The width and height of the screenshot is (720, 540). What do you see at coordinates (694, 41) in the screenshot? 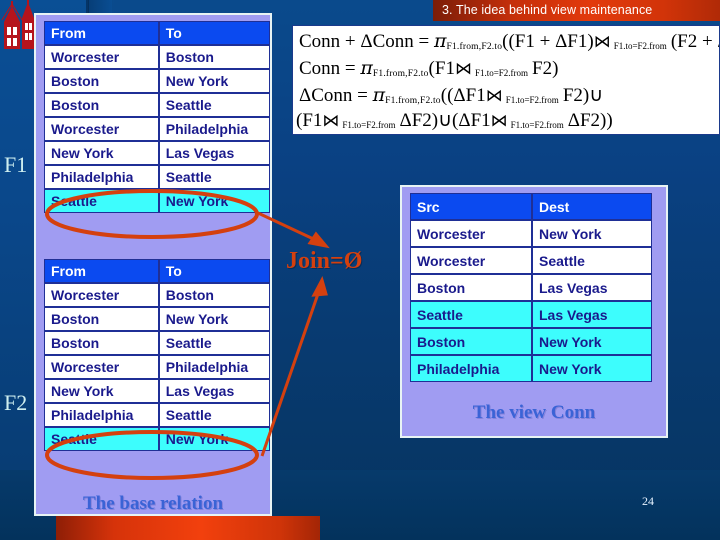
I see `formula-l1-c: (F2 + ΔF2))` at bounding box center [694, 41].